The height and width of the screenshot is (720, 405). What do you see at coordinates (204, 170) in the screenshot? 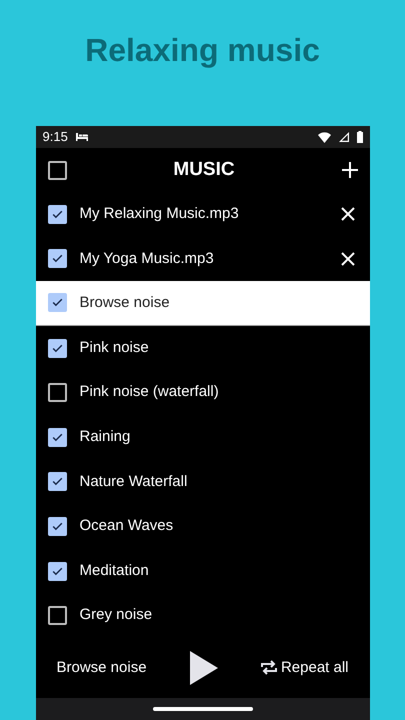
I see `dialog-title: MUSIC` at bounding box center [204, 170].